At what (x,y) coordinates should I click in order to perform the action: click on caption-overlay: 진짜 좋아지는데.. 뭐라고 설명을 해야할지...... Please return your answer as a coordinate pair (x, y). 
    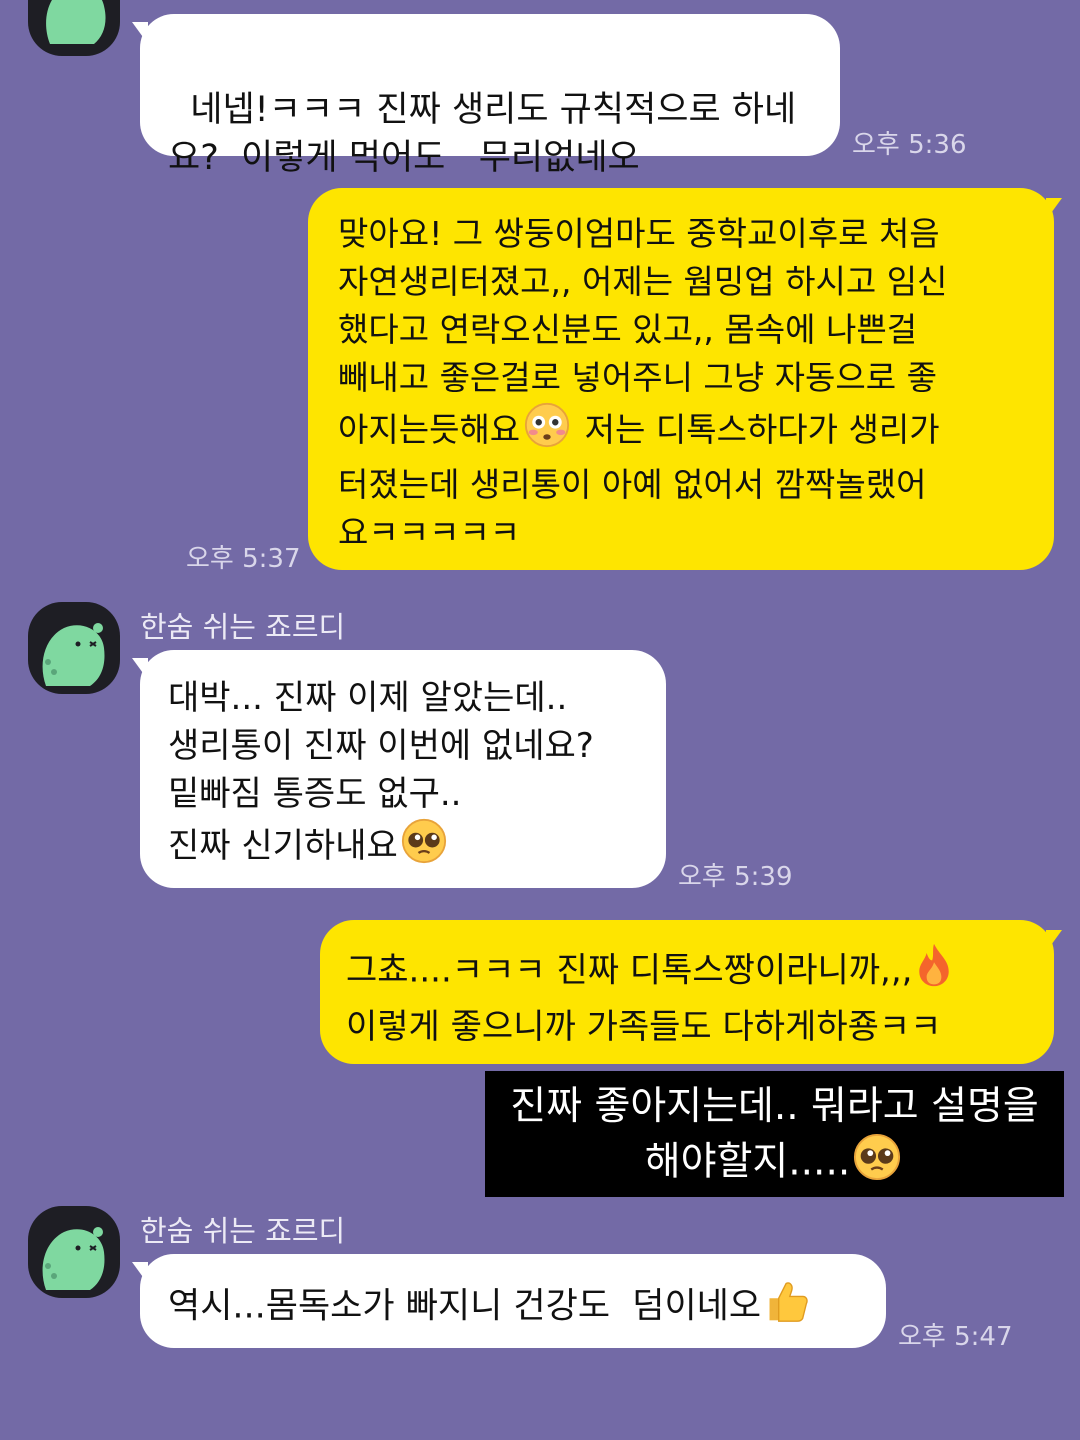
    Looking at the image, I should click on (774, 1134).